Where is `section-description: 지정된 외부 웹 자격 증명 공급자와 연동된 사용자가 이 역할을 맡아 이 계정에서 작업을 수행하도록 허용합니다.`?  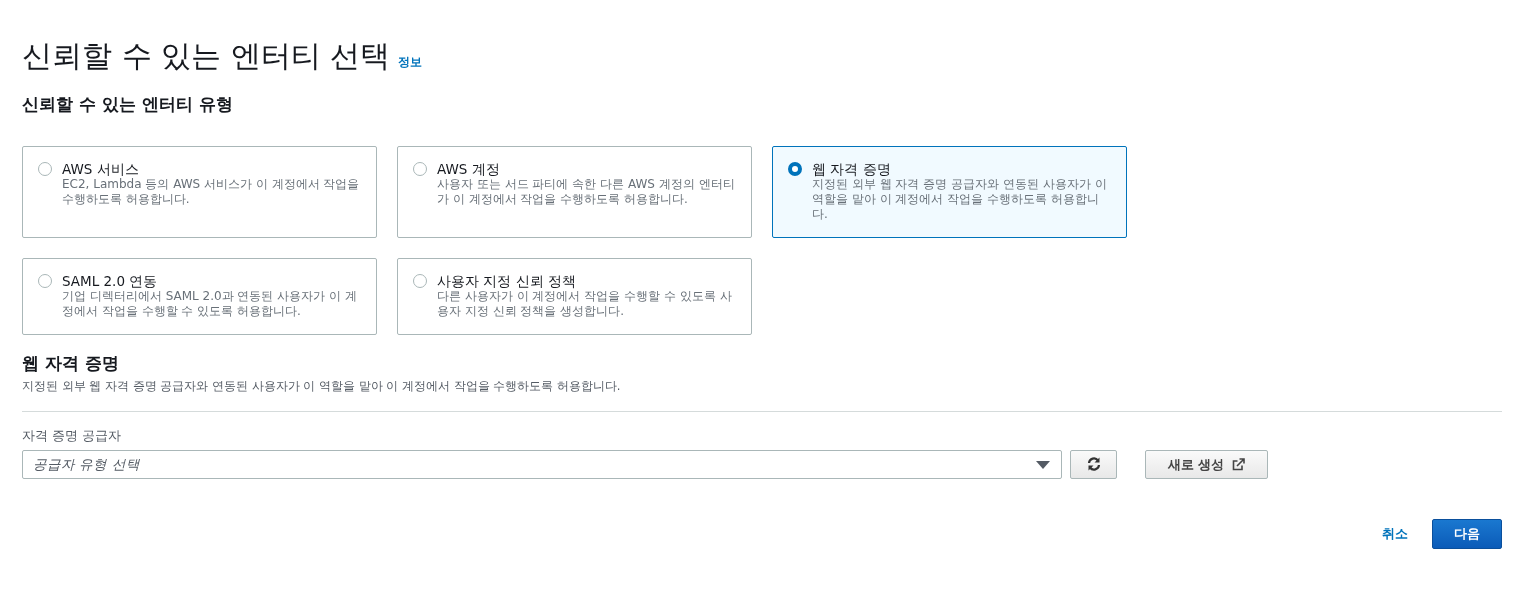
section-description: 지정된 외부 웹 자격 증명 공급자와 연동된 사용자가 이 역할을 맡아 이 계정에서 작업을 수행하도록 허용합니다. is located at coordinates (322, 386).